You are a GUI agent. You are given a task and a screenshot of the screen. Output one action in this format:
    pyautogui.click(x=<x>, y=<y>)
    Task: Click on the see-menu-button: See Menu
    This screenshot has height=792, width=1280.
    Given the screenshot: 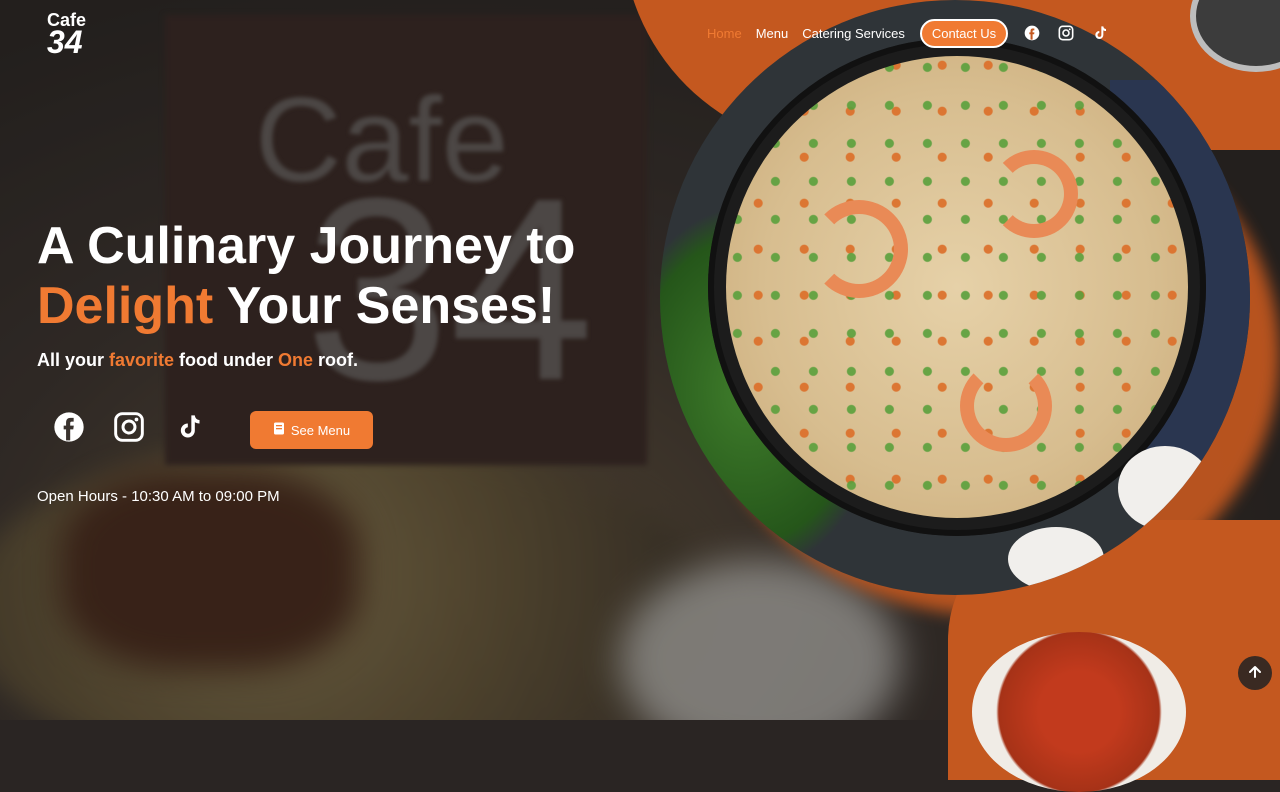 What is the action you would take?
    pyautogui.click(x=311, y=430)
    